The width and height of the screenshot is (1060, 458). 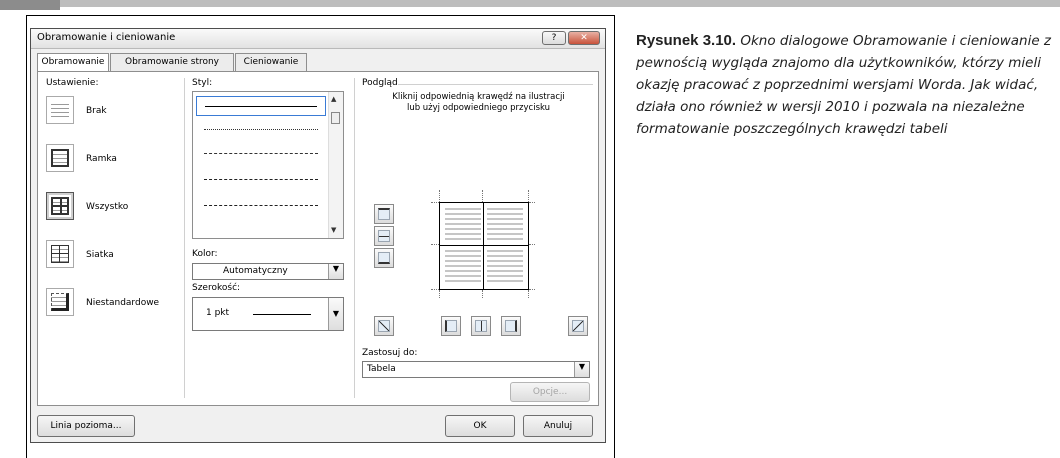 I want to click on style-option-small-dash, so click(x=261, y=154).